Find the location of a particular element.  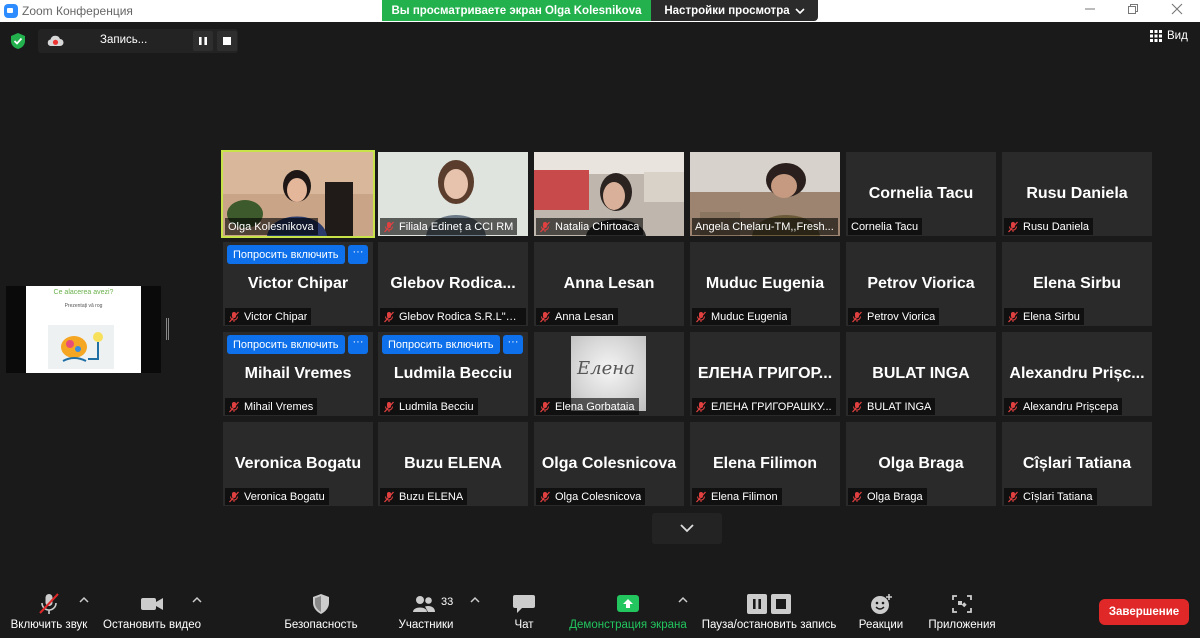

participant-tile-cislari-tatiana: Cîșlari Tatiana Cîșlari Tatiana is located at coordinates (1077, 464).